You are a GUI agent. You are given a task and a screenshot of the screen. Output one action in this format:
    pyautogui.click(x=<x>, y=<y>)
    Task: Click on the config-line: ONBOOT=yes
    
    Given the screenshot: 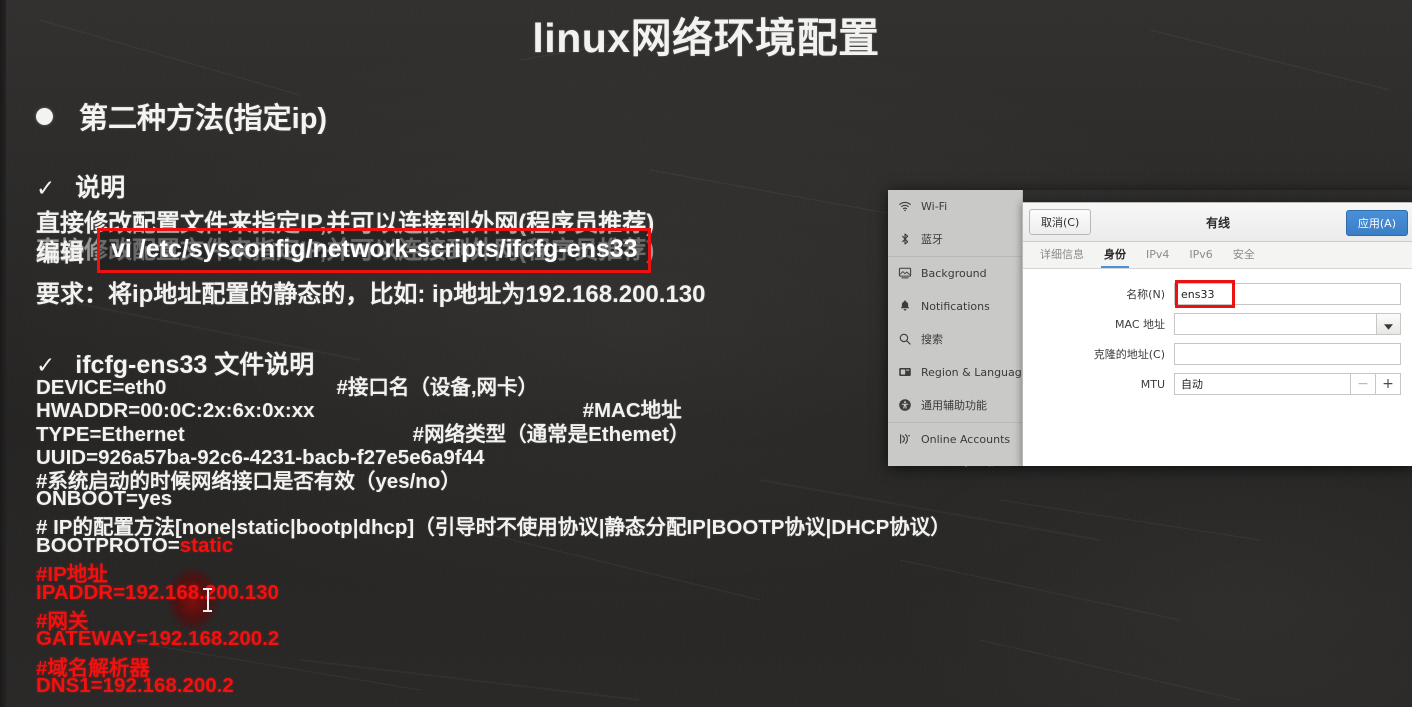 What is the action you would take?
    pyautogui.click(x=104, y=499)
    